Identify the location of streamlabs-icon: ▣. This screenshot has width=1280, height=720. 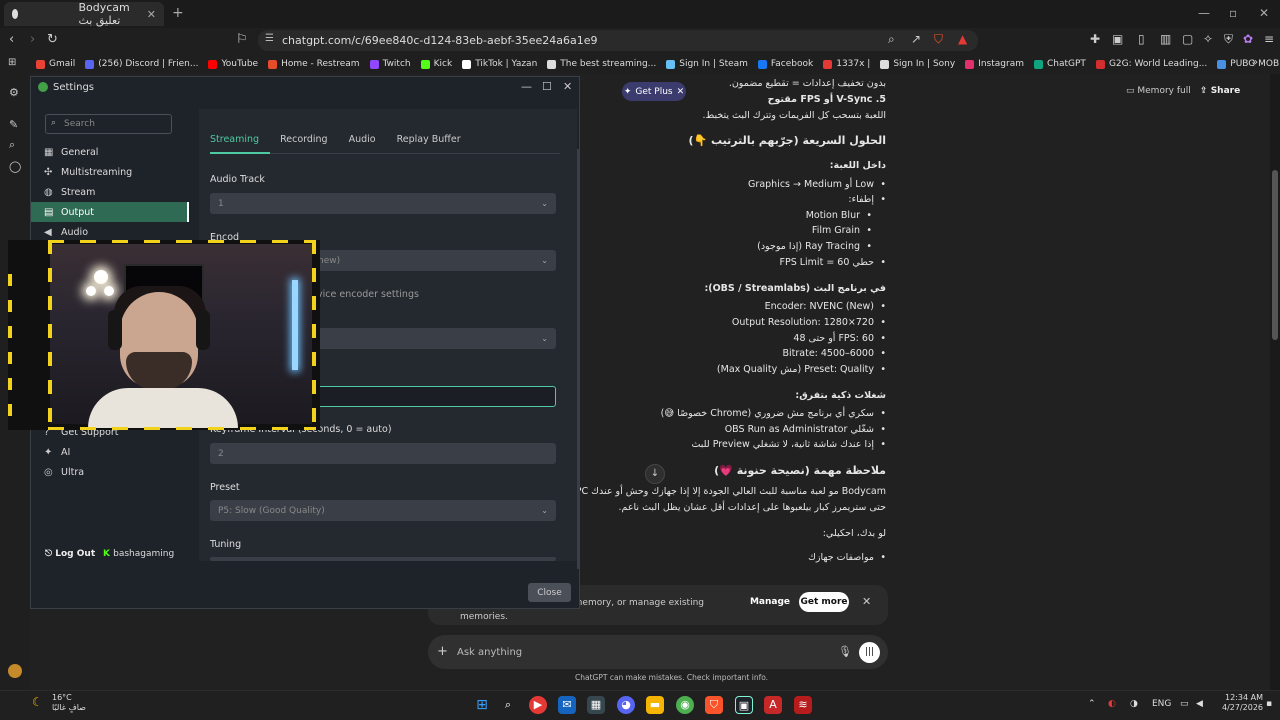
(744, 705).